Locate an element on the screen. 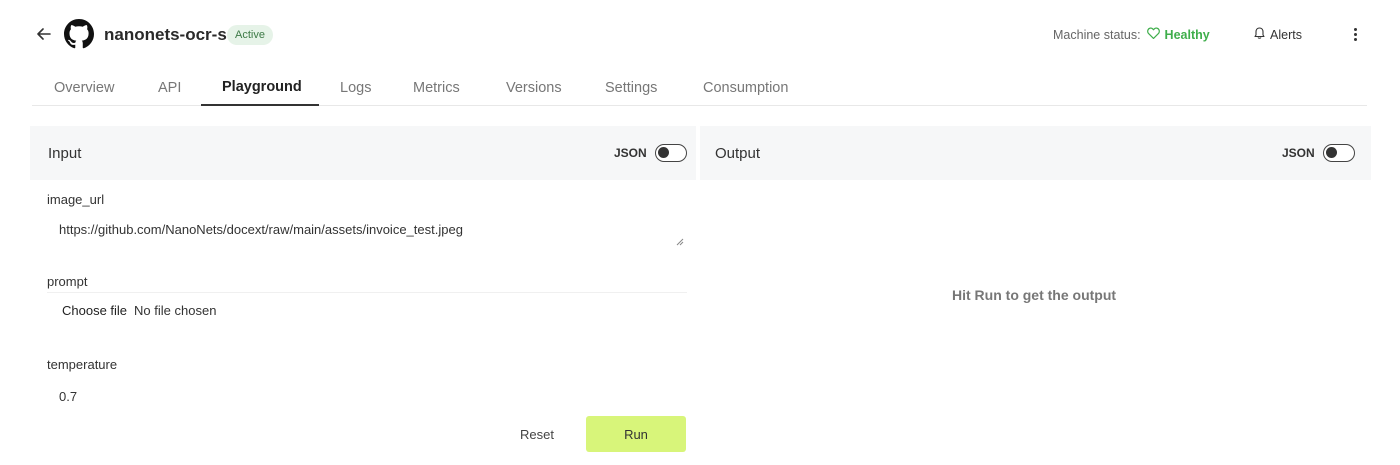 The image size is (1400, 465). more-vertical-icon is located at coordinates (1355, 34).